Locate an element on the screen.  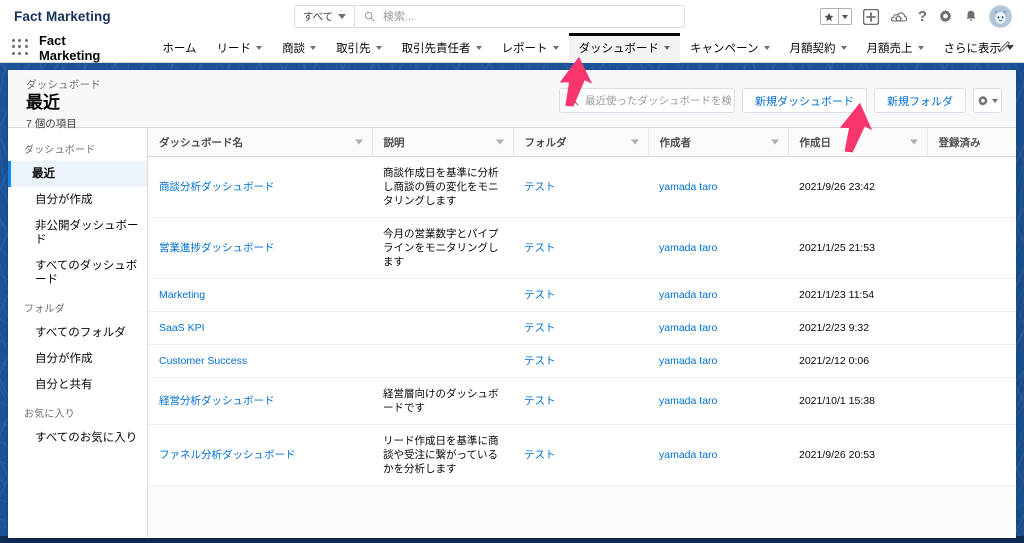
table-row: Marketing テスト yamada taro 2021/1/23 11:54 is located at coordinates (582, 295).